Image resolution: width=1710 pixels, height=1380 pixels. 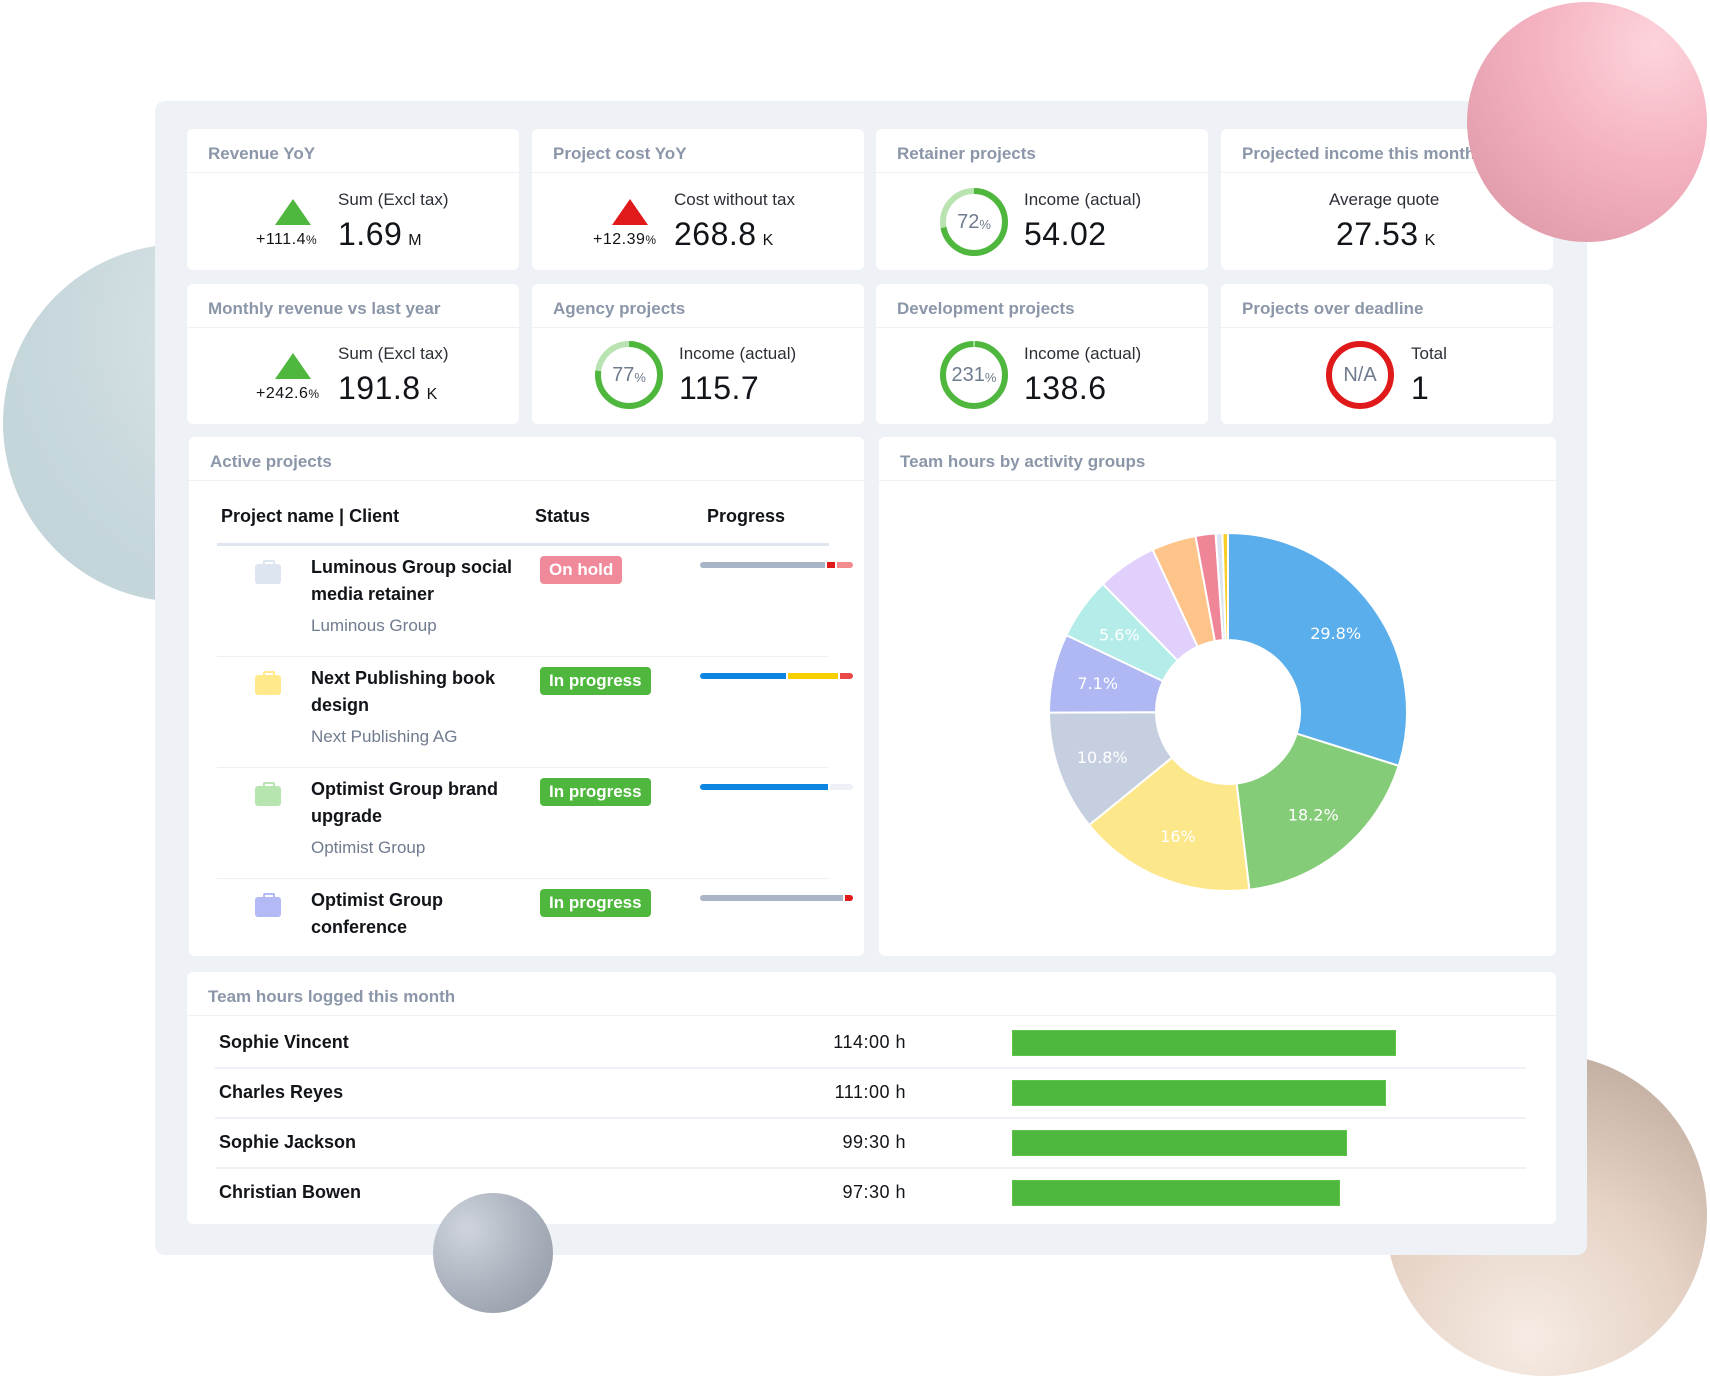 What do you see at coordinates (974, 375) in the screenshot?
I see `progress-ring: 231%` at bounding box center [974, 375].